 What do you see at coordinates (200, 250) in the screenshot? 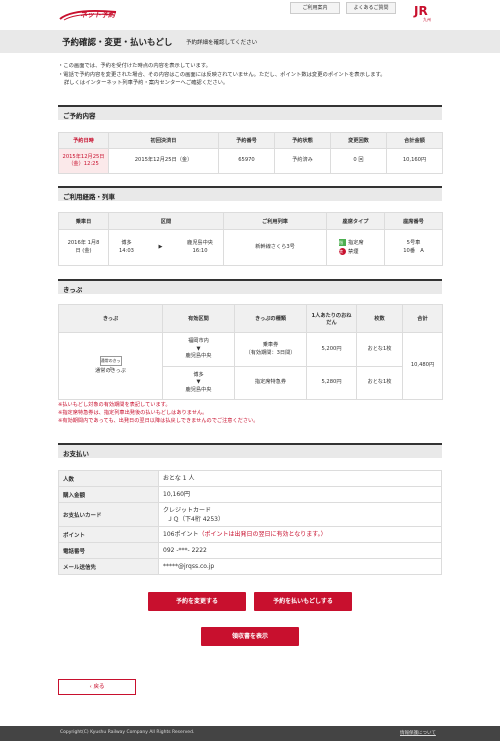
I see `to-time: 16:10` at bounding box center [200, 250].